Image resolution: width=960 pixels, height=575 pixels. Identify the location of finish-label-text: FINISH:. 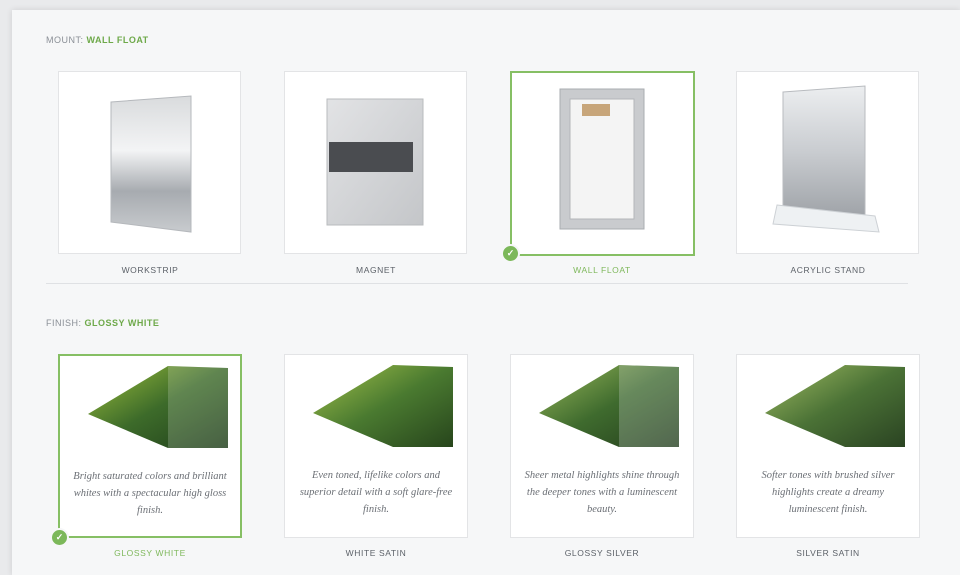
(64, 323).